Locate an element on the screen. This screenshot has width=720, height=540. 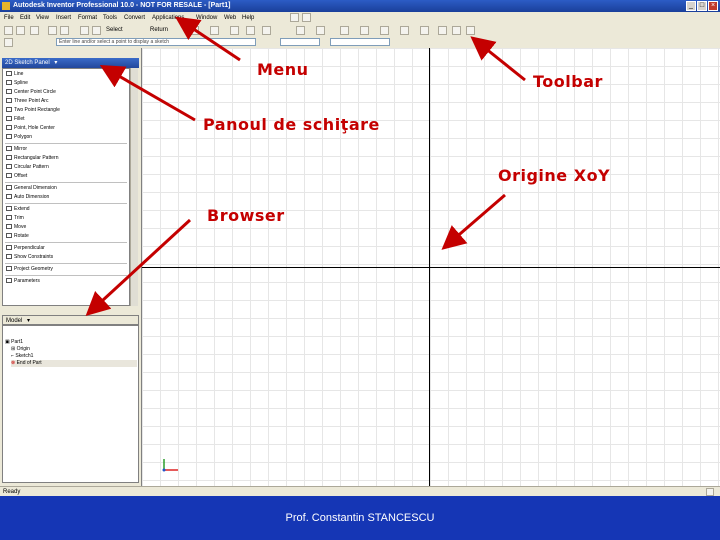
toolbar-arrow is located at coordinates (498, 59).